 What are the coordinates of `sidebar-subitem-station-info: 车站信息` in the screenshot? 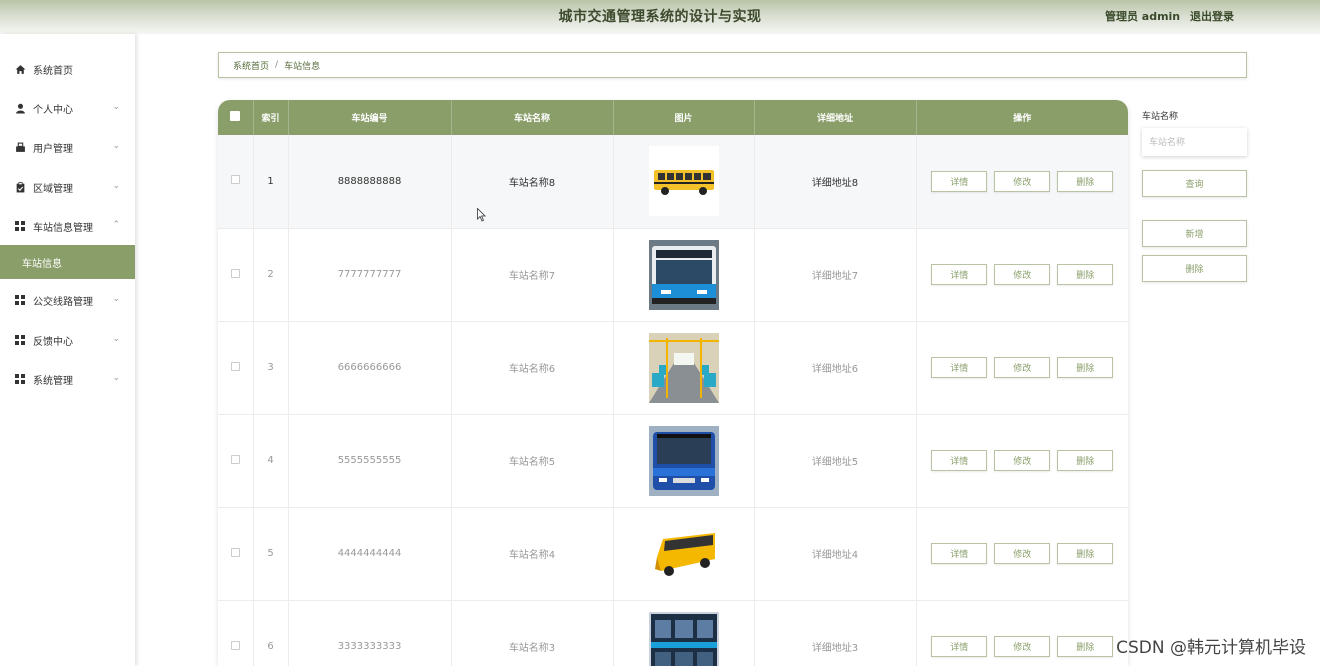 It's located at (67, 262).